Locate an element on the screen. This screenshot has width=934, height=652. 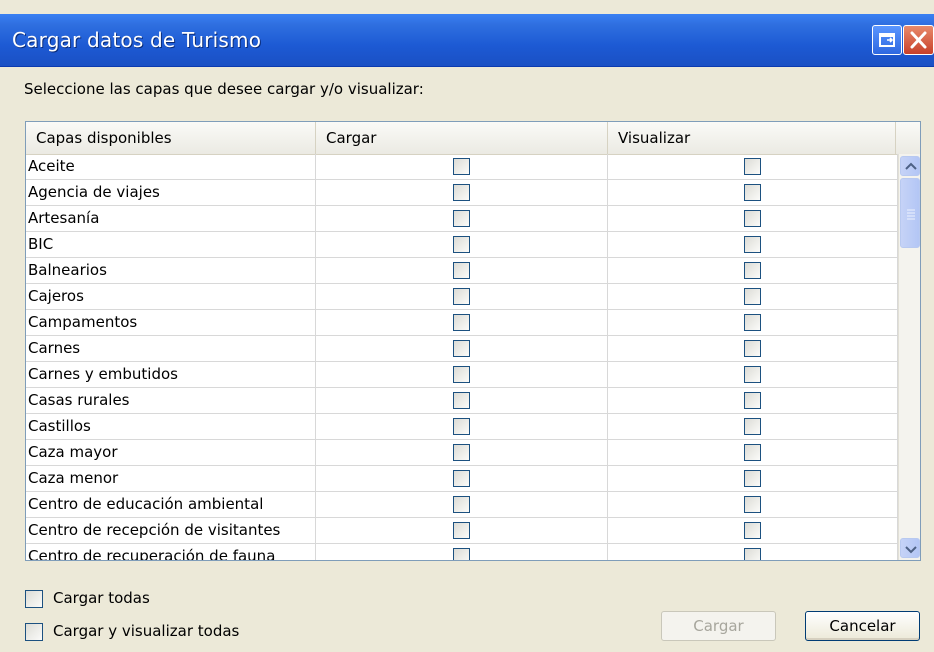
title-bar: Cargar datos de Turismo is located at coordinates (467, 40).